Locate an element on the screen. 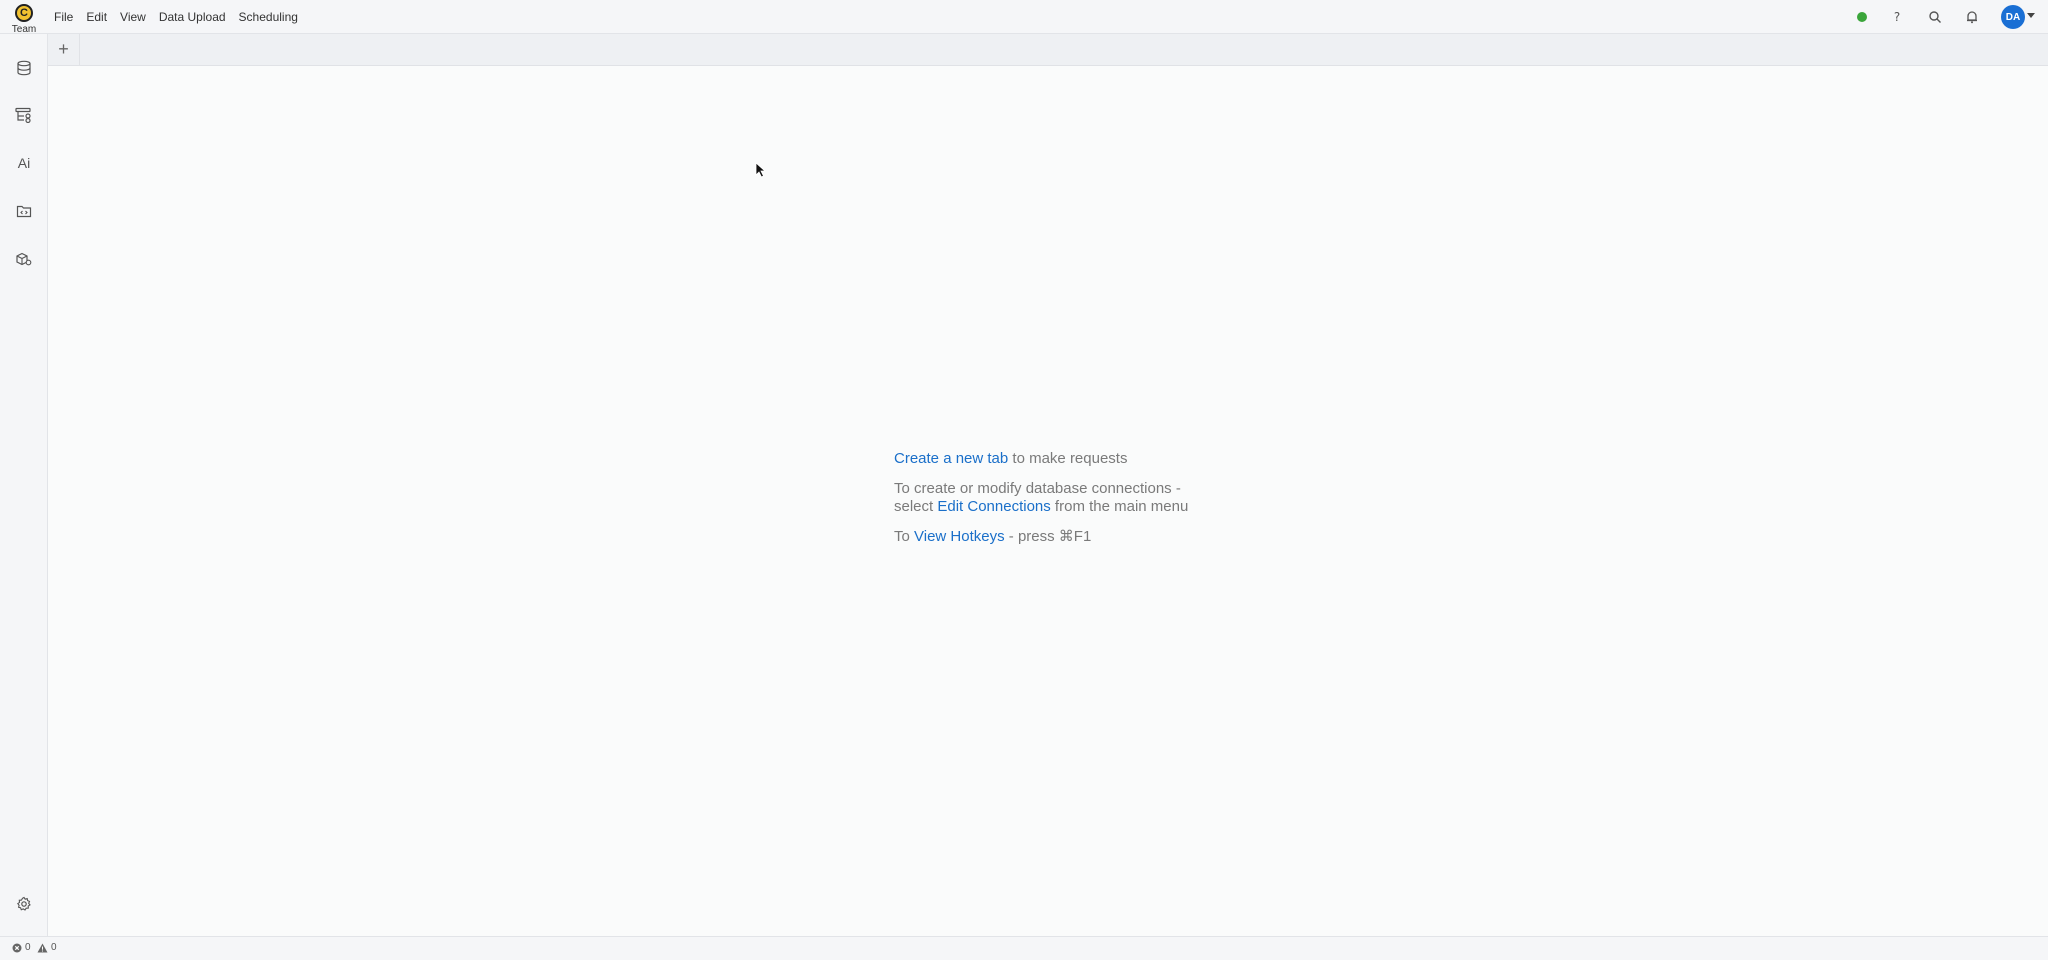  chevron-down-icon is located at coordinates (2031, 15).